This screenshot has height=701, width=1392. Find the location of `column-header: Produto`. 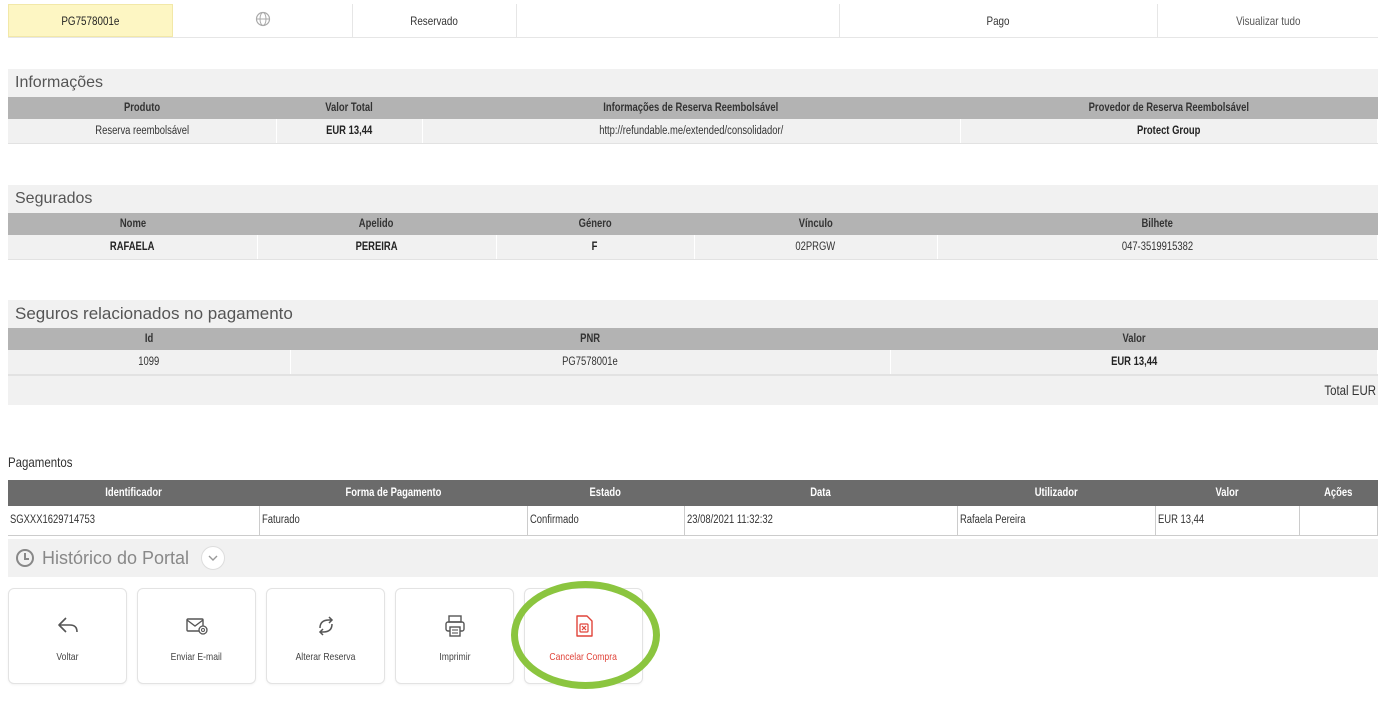

column-header: Produto is located at coordinates (142, 108).